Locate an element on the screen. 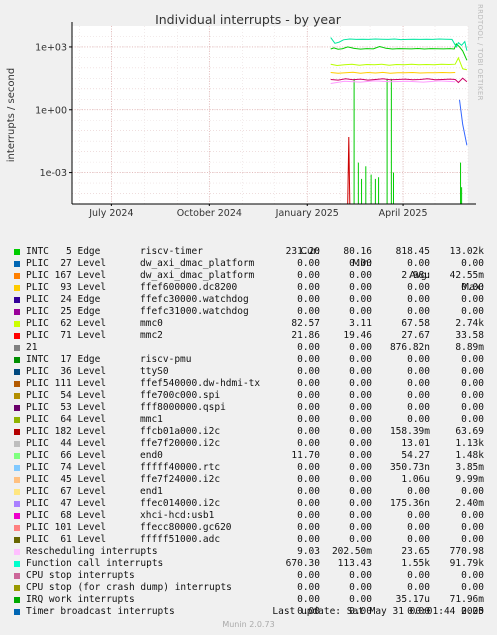 The height and width of the screenshot is (635, 497). legend-max: 42.55m is located at coordinates (466, 275).